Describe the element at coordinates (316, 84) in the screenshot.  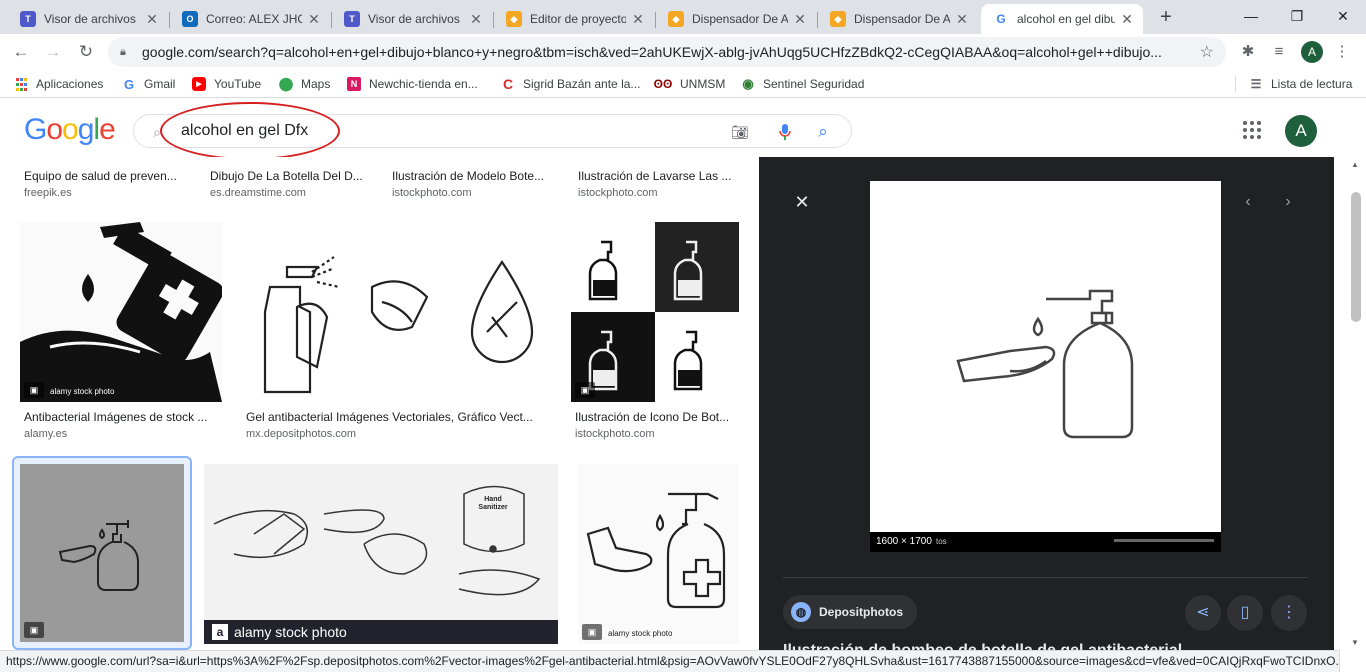
I see `bookmark-label: Maps` at that location.